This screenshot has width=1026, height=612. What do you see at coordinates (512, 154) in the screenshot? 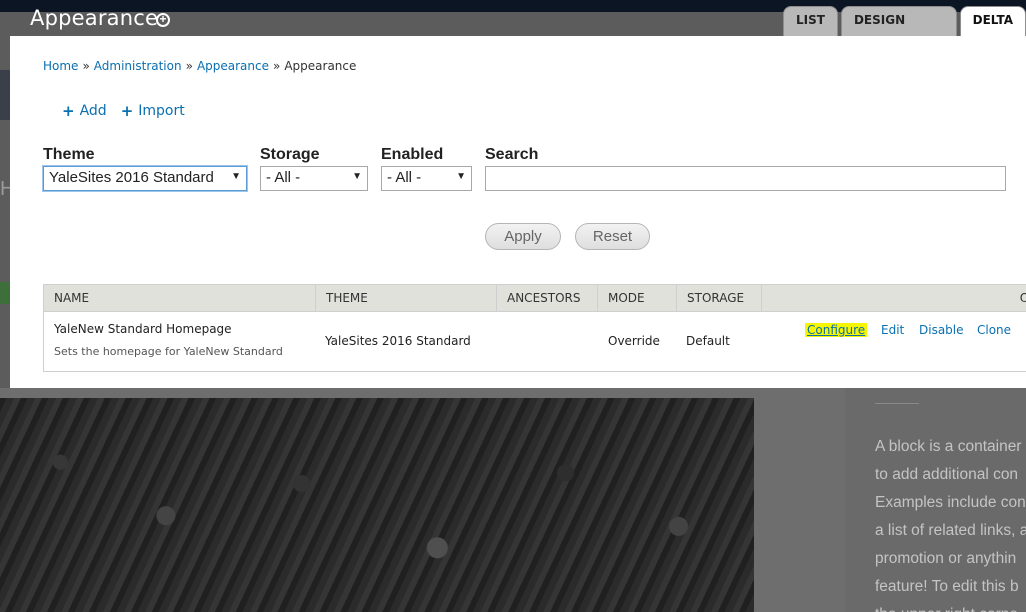
I see `search-label: Search` at bounding box center [512, 154].